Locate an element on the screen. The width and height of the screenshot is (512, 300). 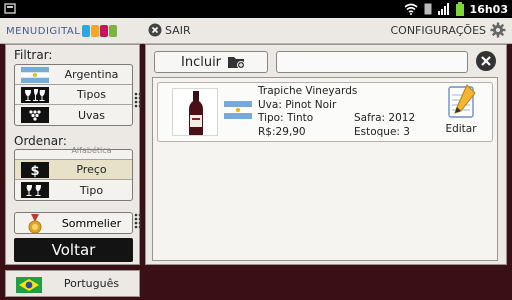
filter-types-button: Tipos is located at coordinates (73, 95).